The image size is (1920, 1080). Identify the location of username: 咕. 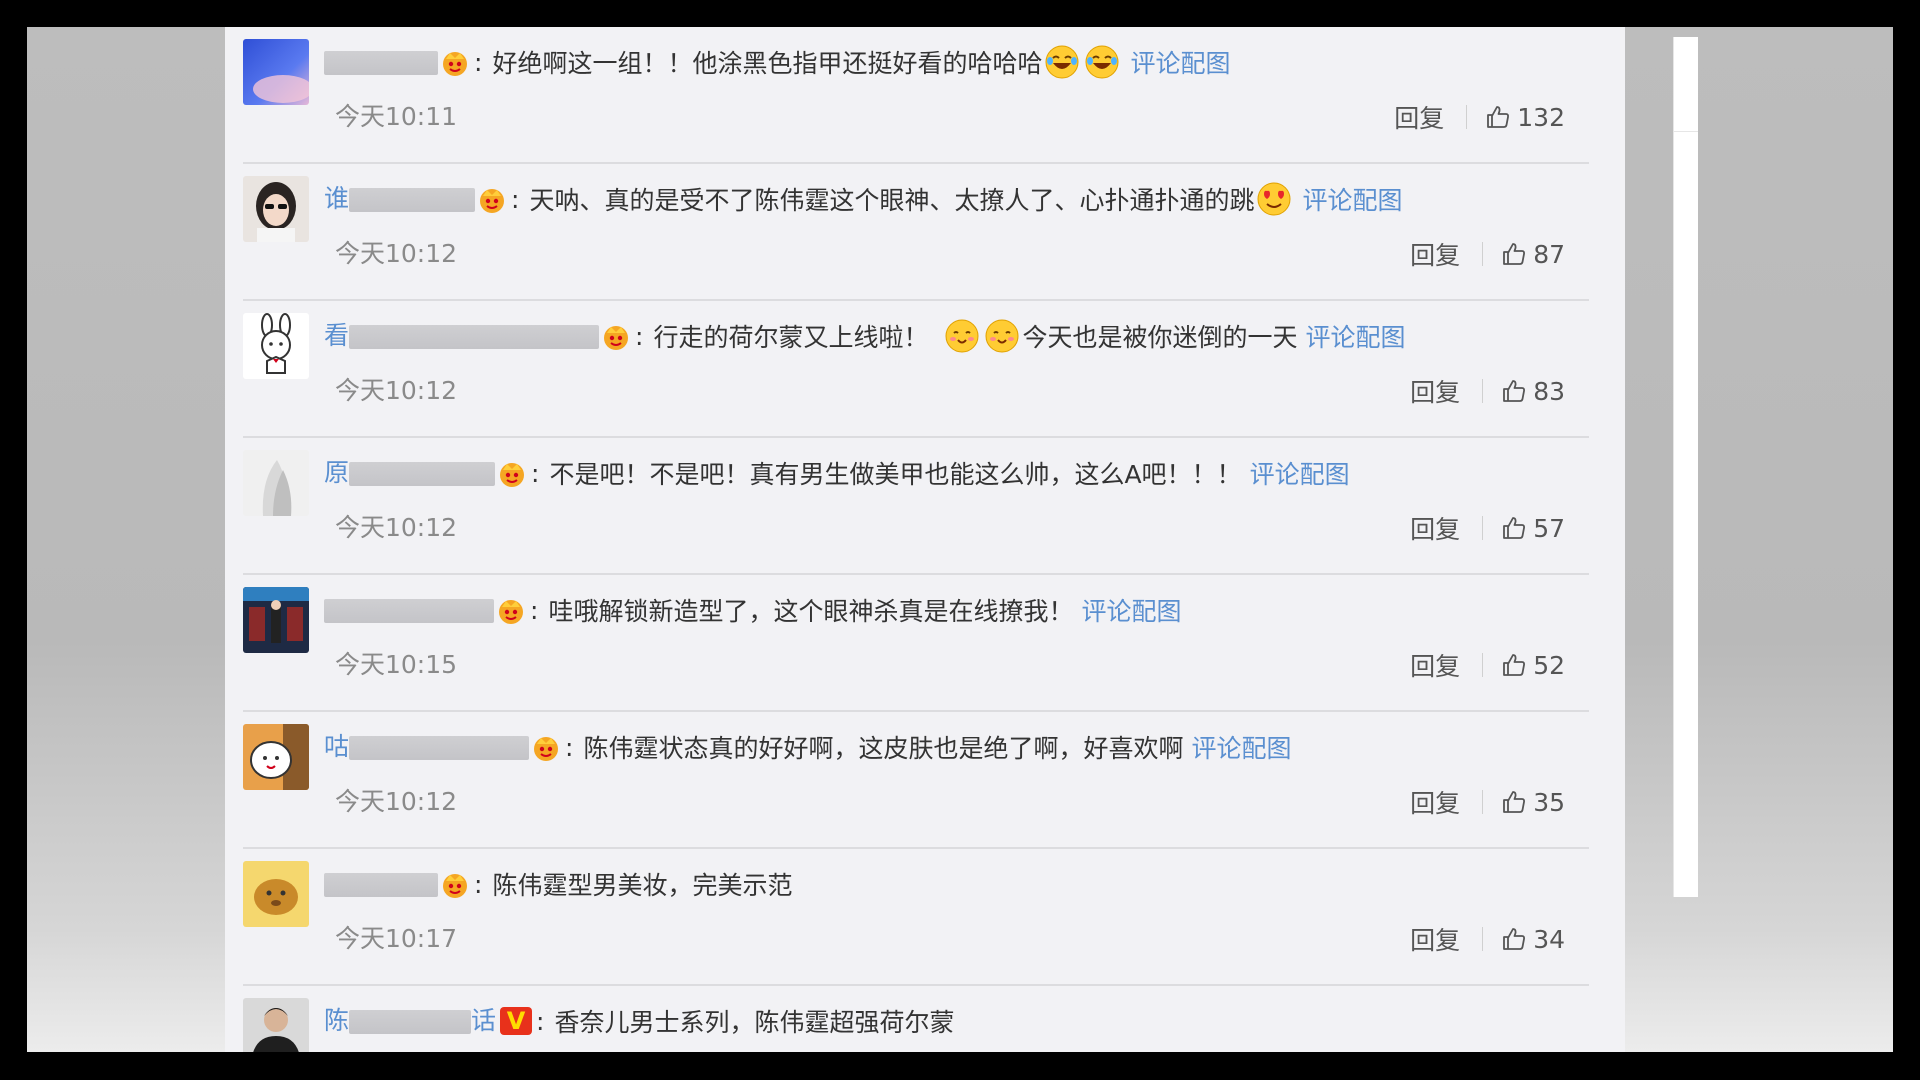
(427, 747).